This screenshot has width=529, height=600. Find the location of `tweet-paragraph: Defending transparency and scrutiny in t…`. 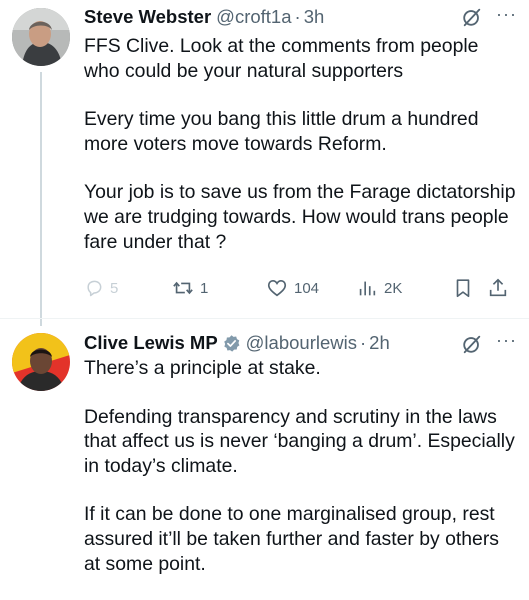

tweet-paragraph: Defending transparency and scrutiny in t… is located at coordinates (299, 441).